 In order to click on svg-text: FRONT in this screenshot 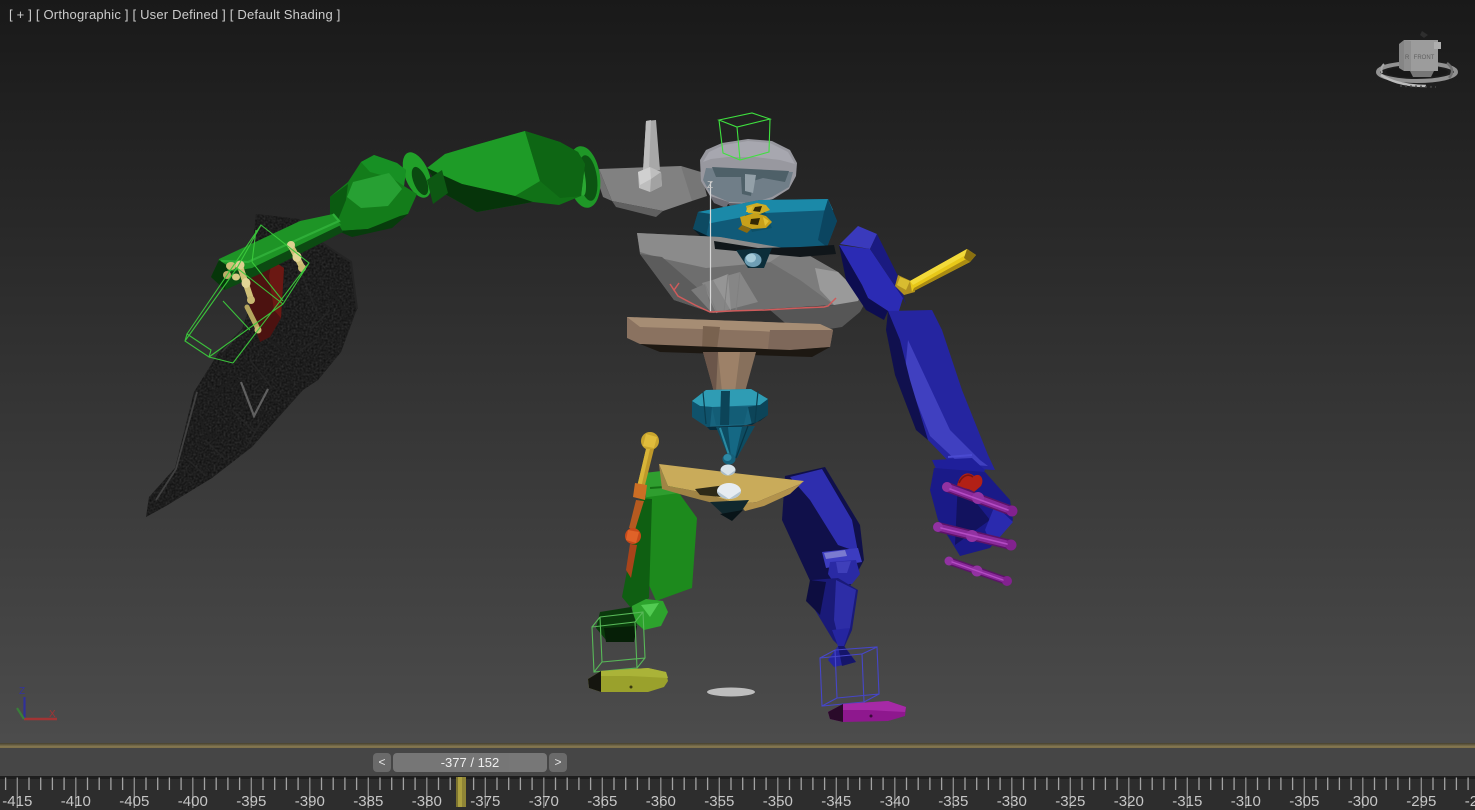, I will do `click(1424, 58)`.